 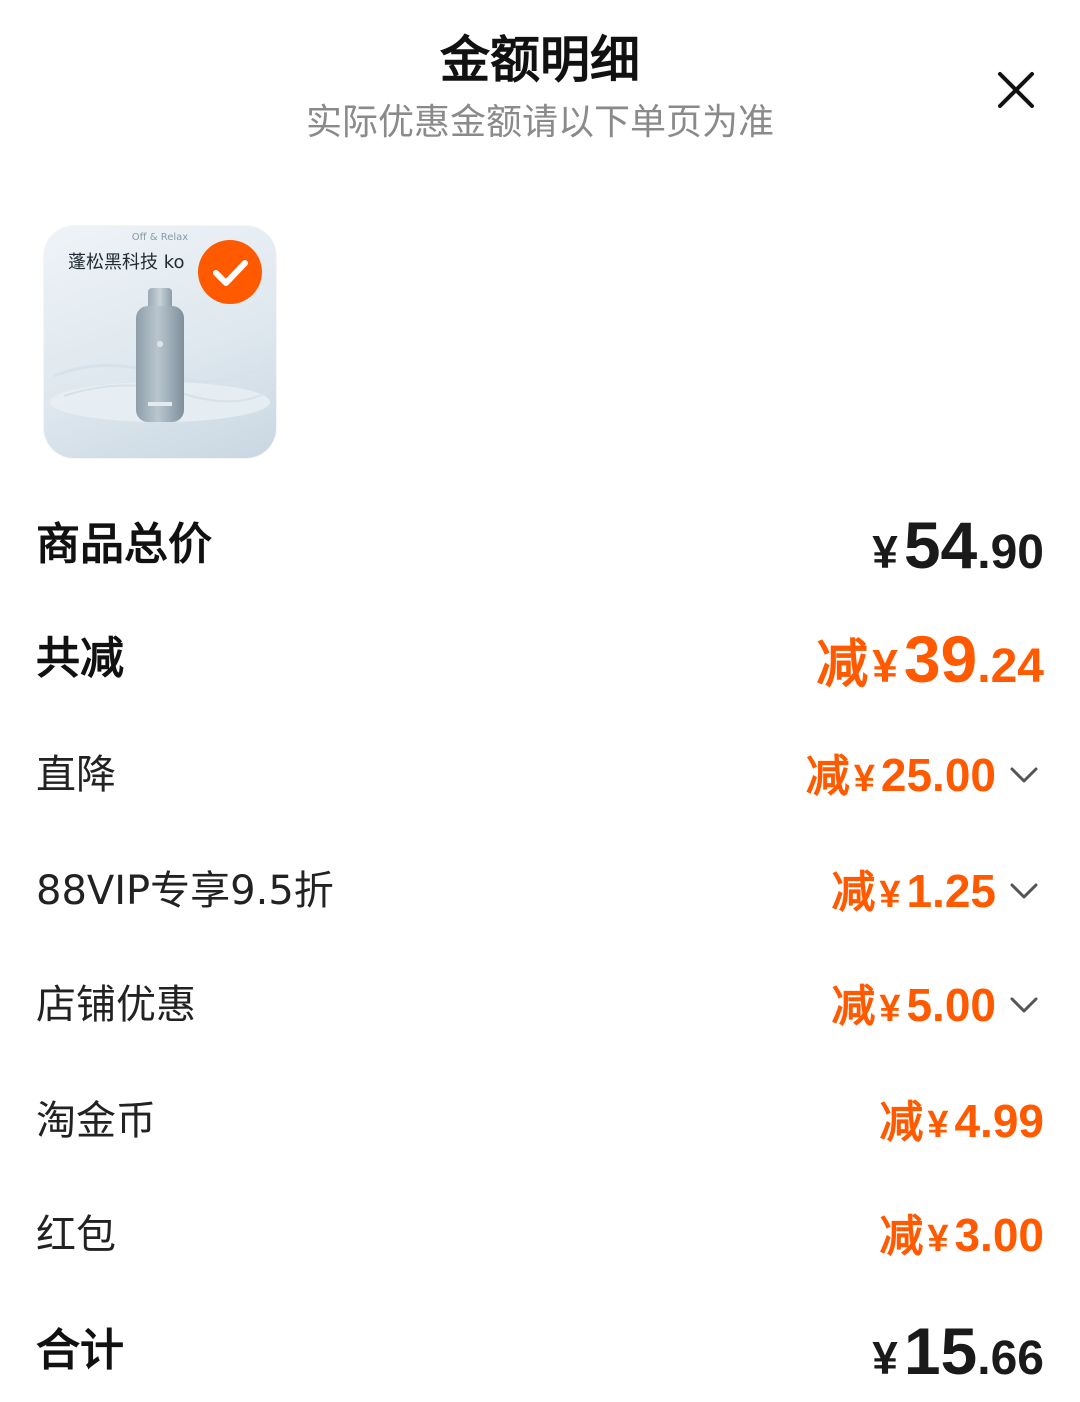 I want to click on sheet-subtitle: 实际优惠金额请以下单页为准, so click(x=539, y=122).